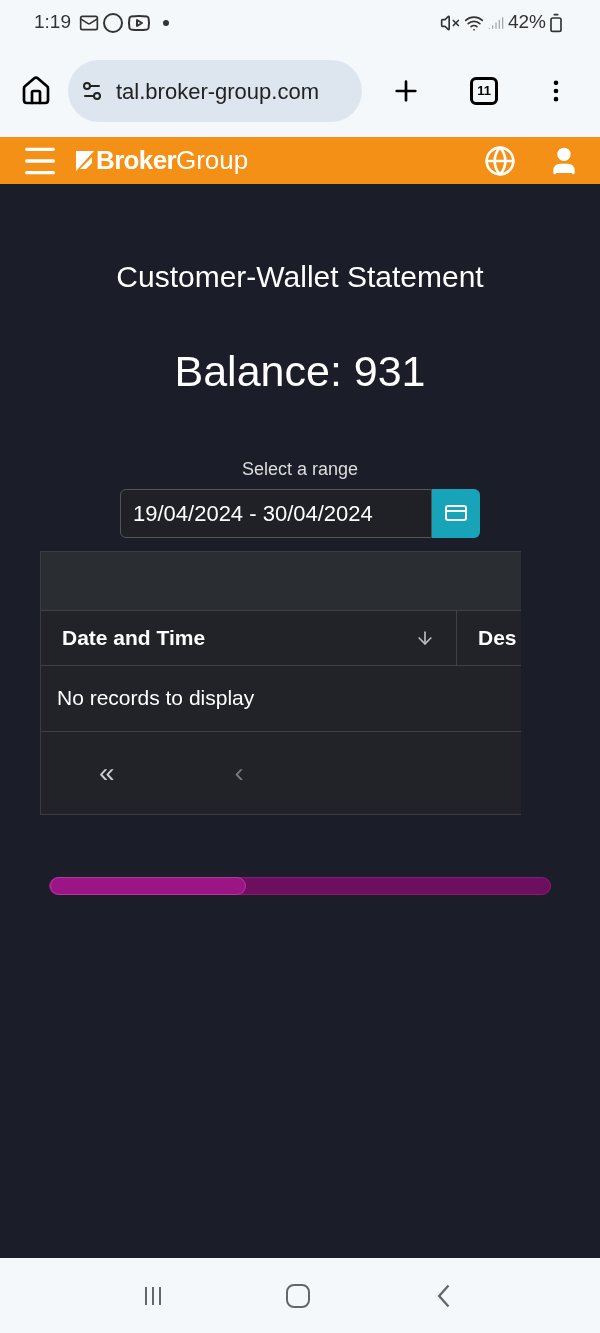 This screenshot has width=600, height=1333. I want to click on column-header: Des, so click(489, 637).